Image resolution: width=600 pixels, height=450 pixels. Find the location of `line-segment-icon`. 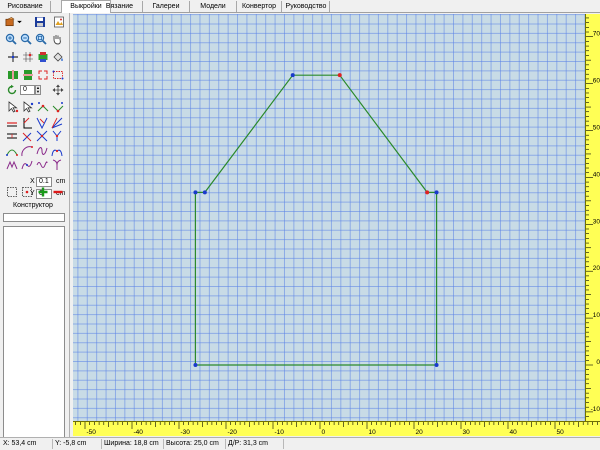

line-segment-icon is located at coordinates (11, 123).